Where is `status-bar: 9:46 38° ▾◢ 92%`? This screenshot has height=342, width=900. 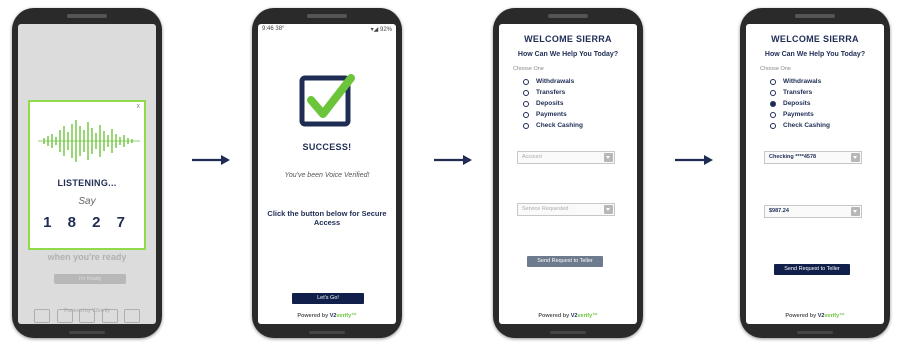 status-bar: 9:46 38° ▾◢ 92% is located at coordinates (327, 29).